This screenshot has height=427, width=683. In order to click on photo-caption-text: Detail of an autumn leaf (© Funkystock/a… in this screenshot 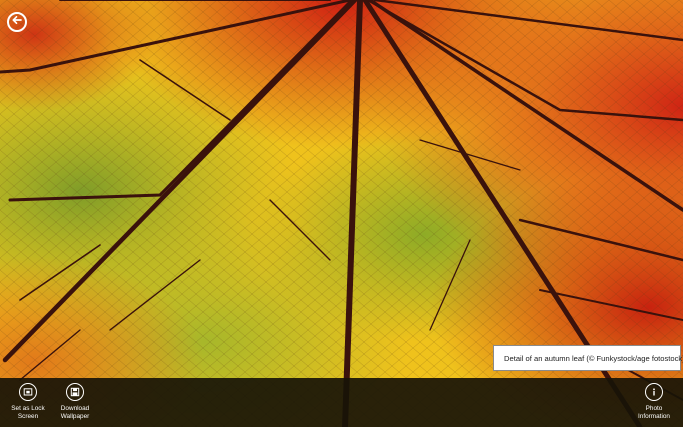, I will do `click(593, 358)`.